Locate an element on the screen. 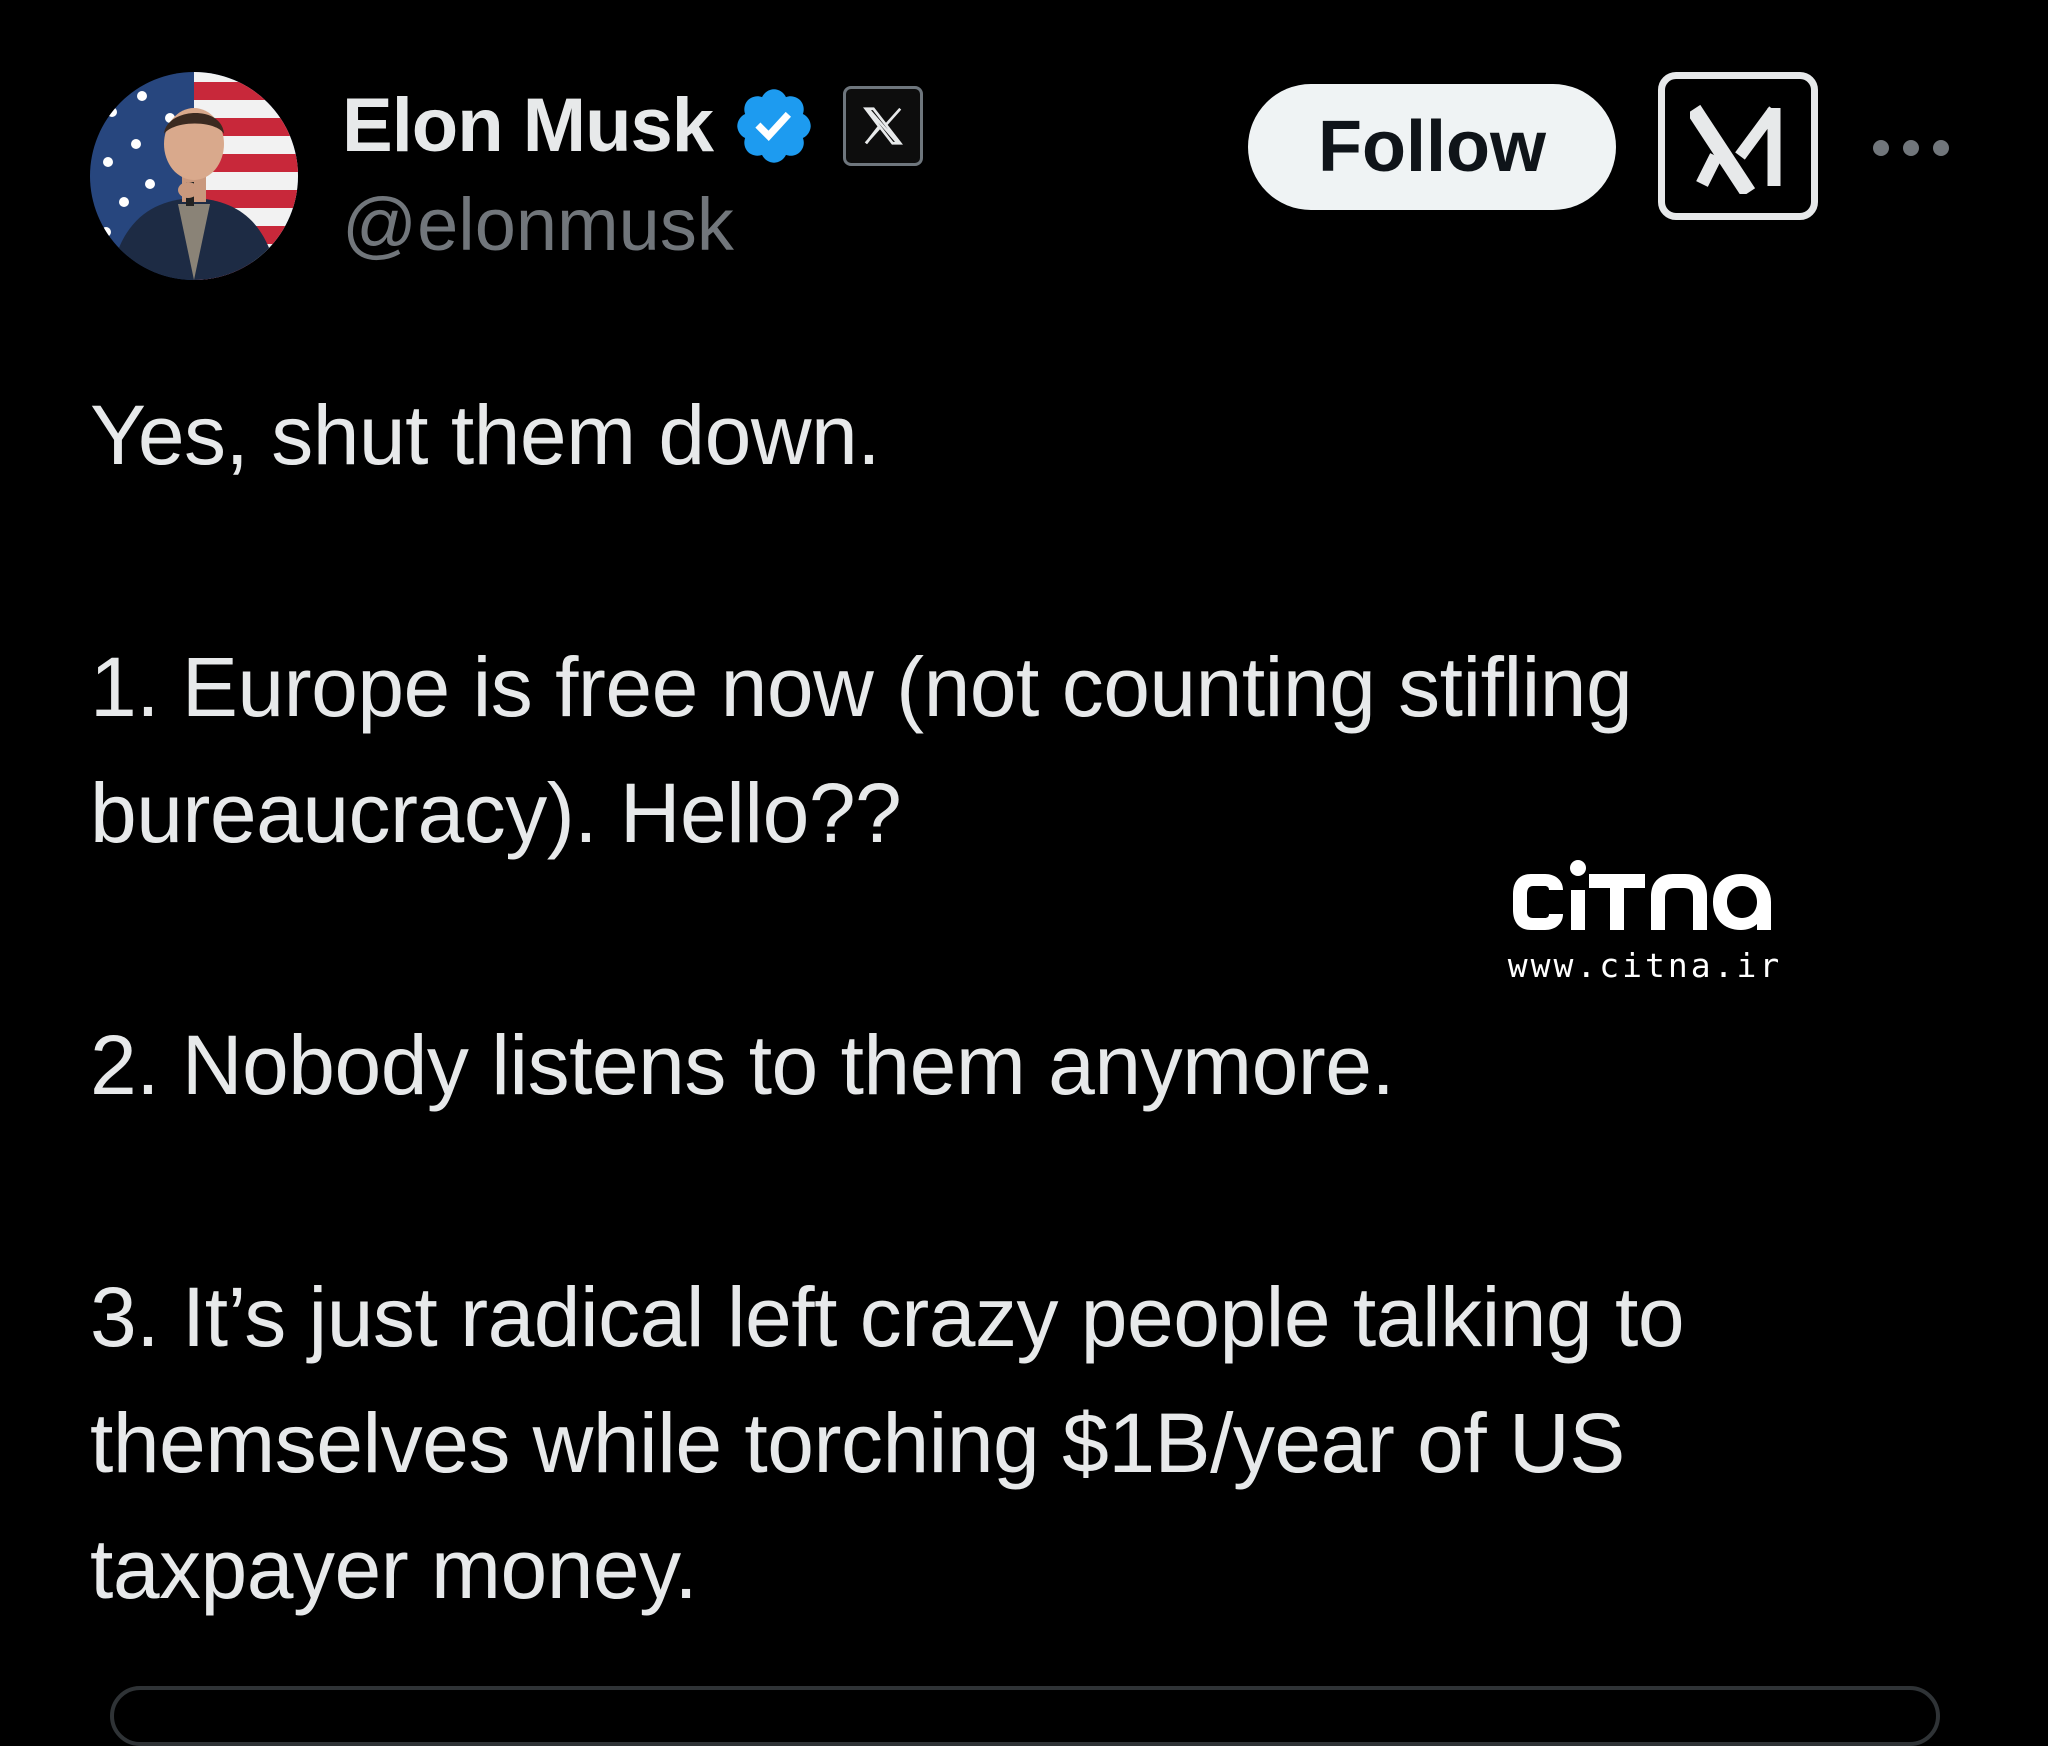 The height and width of the screenshot is (1746, 2048). verified-badge-icon is located at coordinates (774, 126).